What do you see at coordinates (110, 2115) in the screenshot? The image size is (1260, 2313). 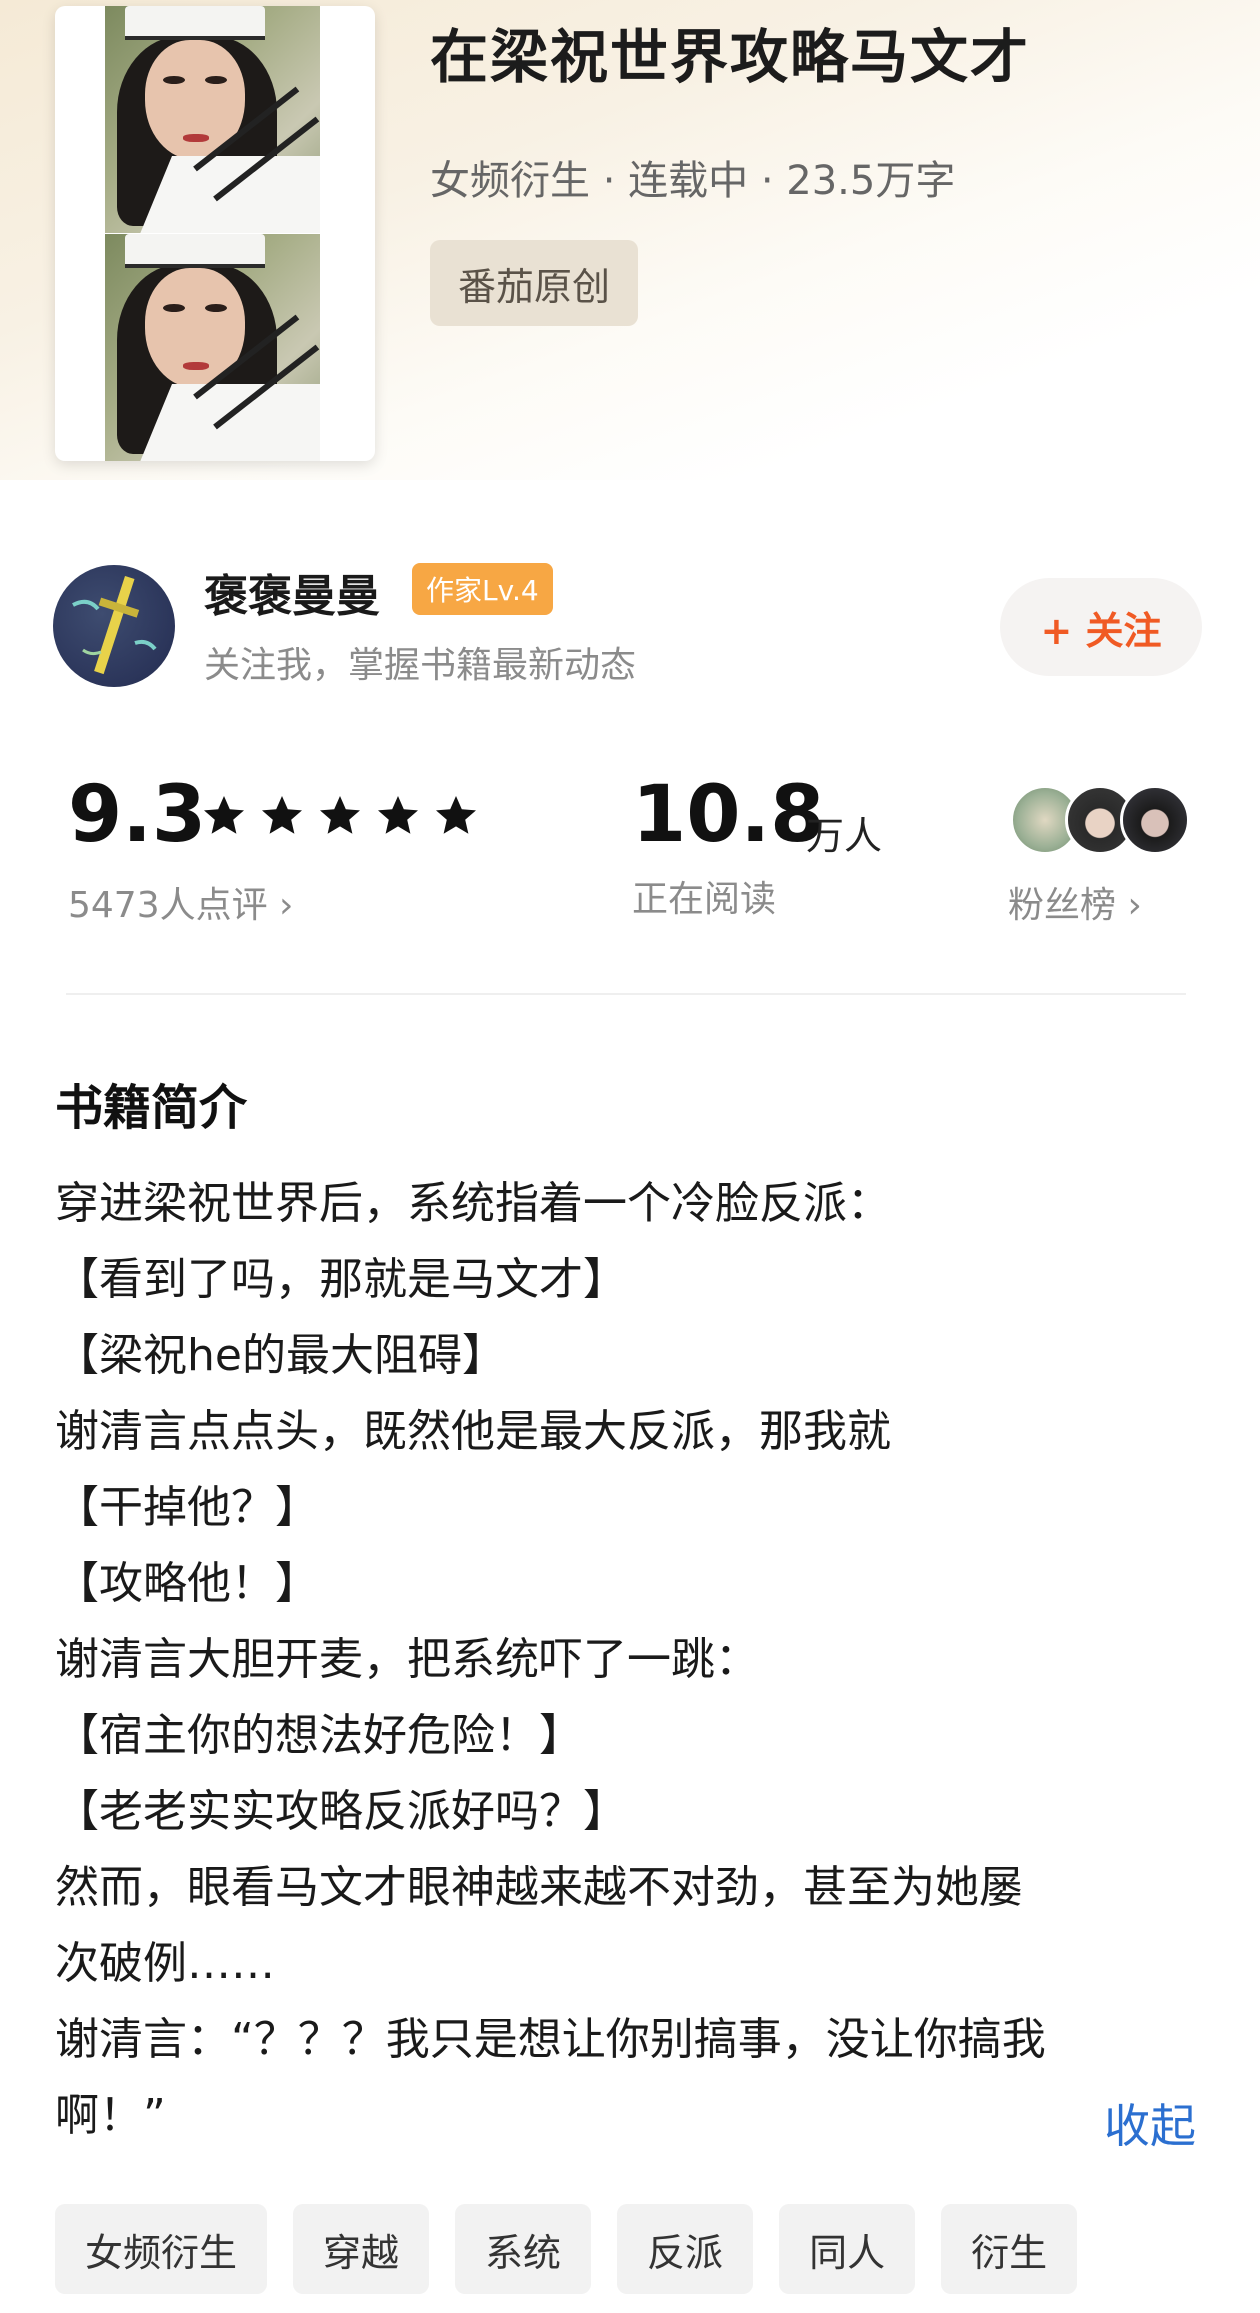 I see `intro-line: 啊！”` at bounding box center [110, 2115].